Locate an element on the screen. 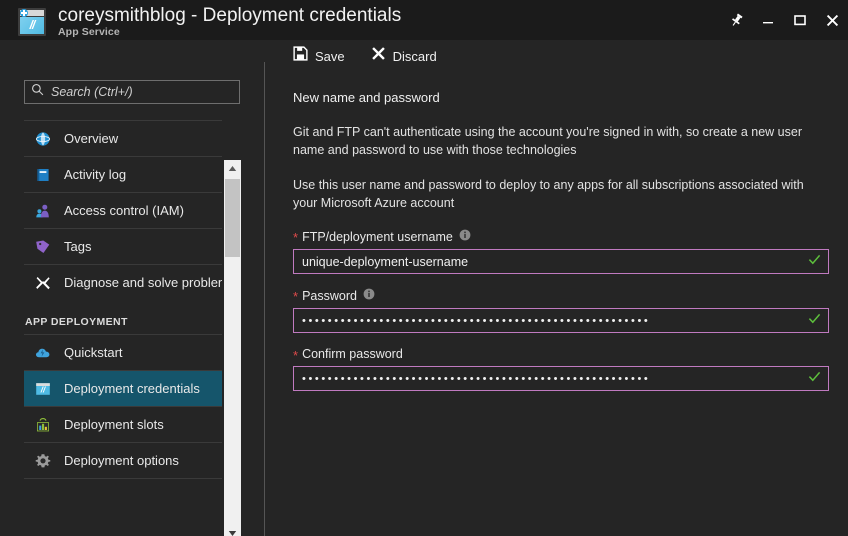 This screenshot has height=536, width=848. page-subtitle: App Service is located at coordinates (89, 32).